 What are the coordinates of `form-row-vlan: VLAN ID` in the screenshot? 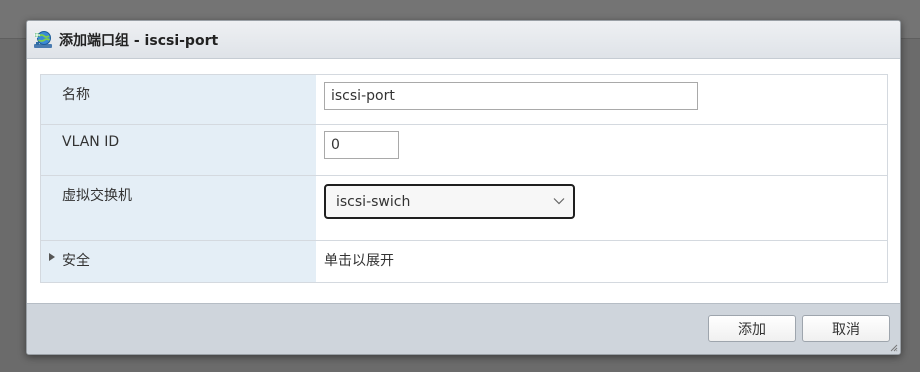 It's located at (464, 150).